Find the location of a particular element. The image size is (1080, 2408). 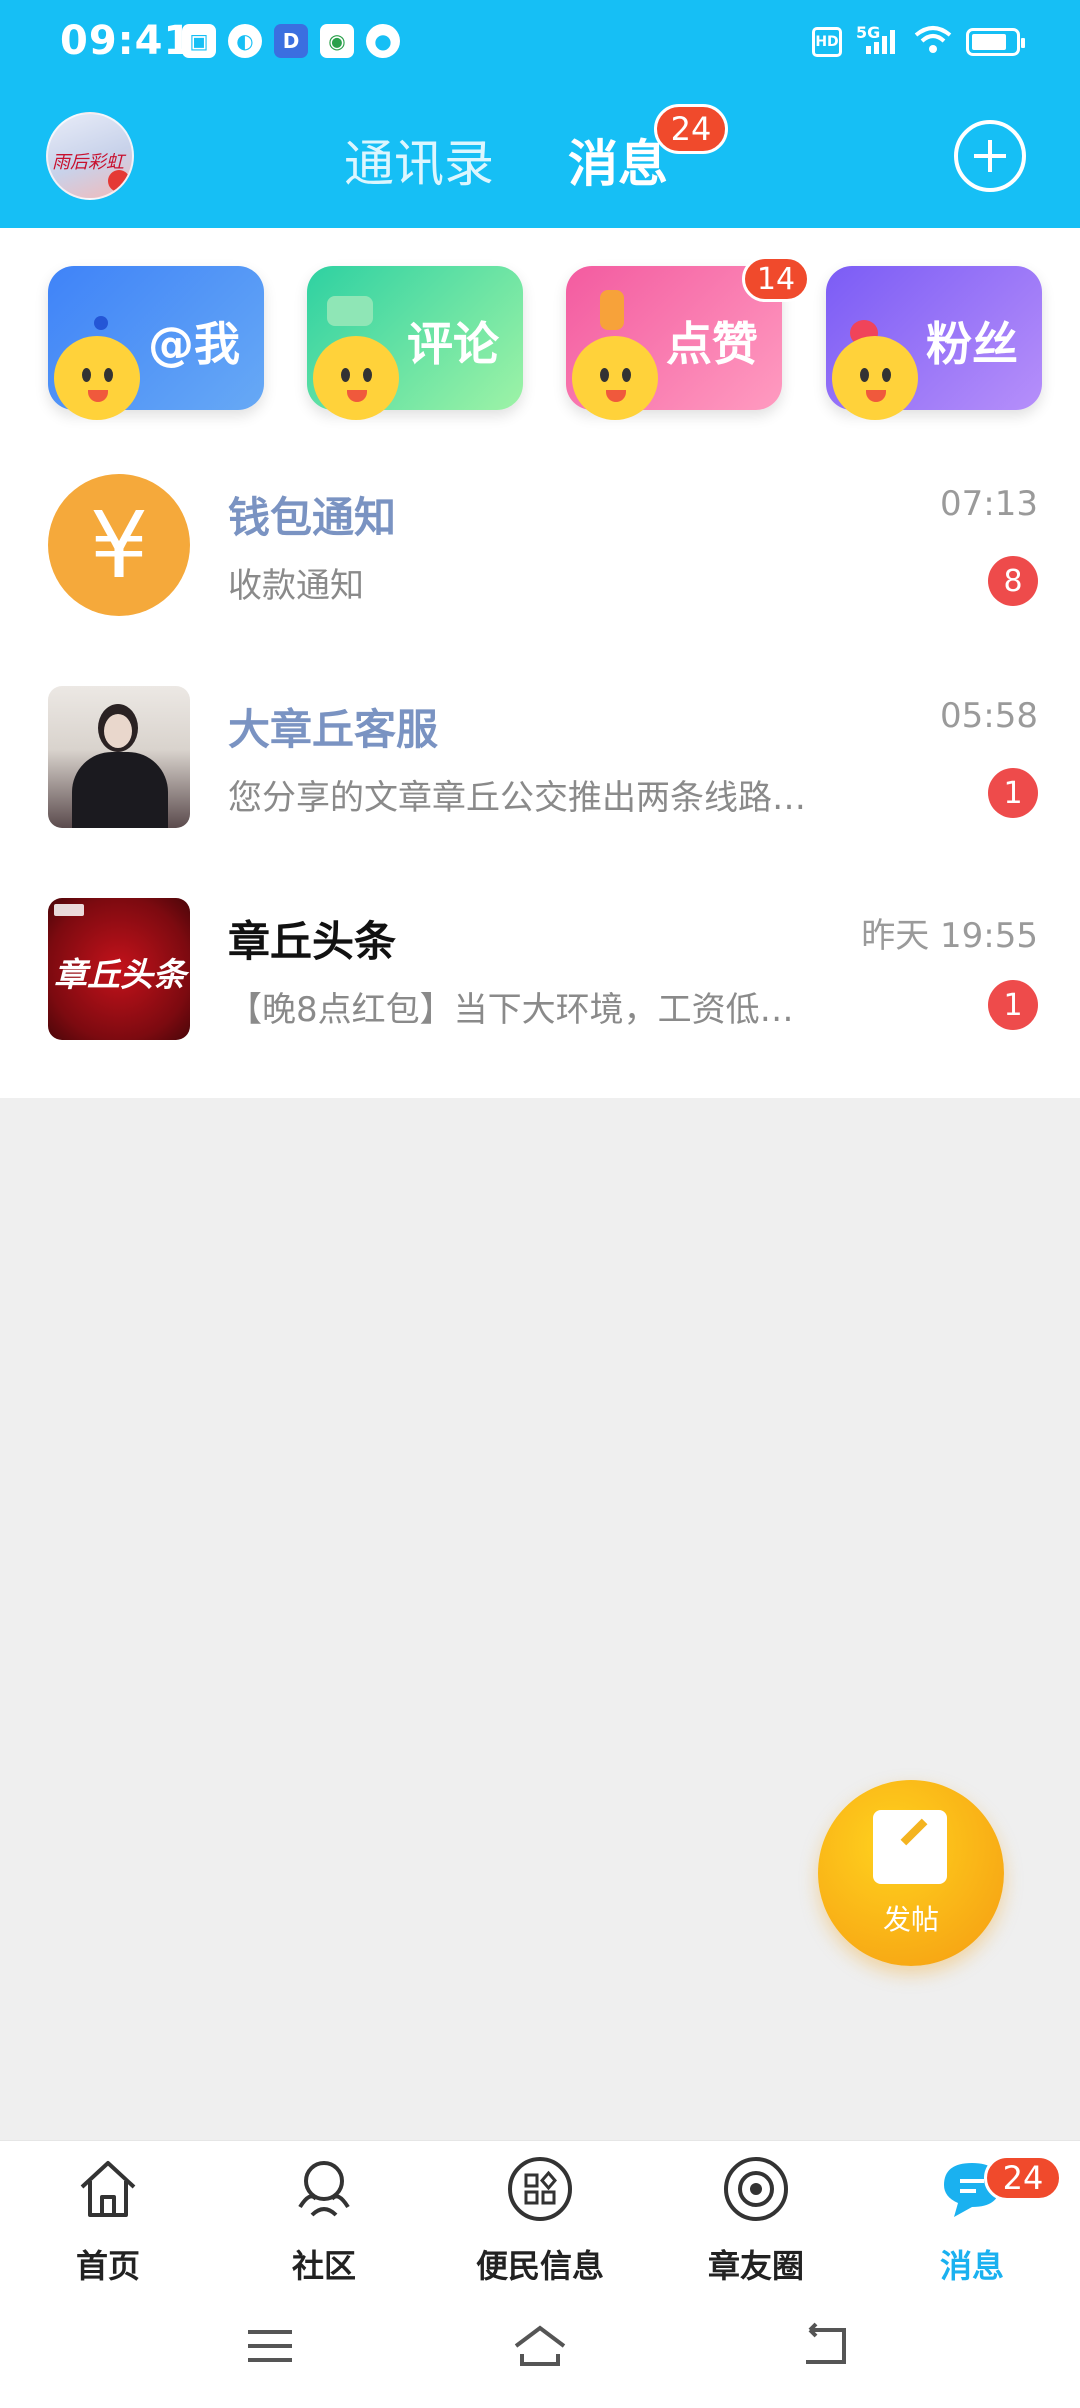

edit-icon is located at coordinates (910, 1847).